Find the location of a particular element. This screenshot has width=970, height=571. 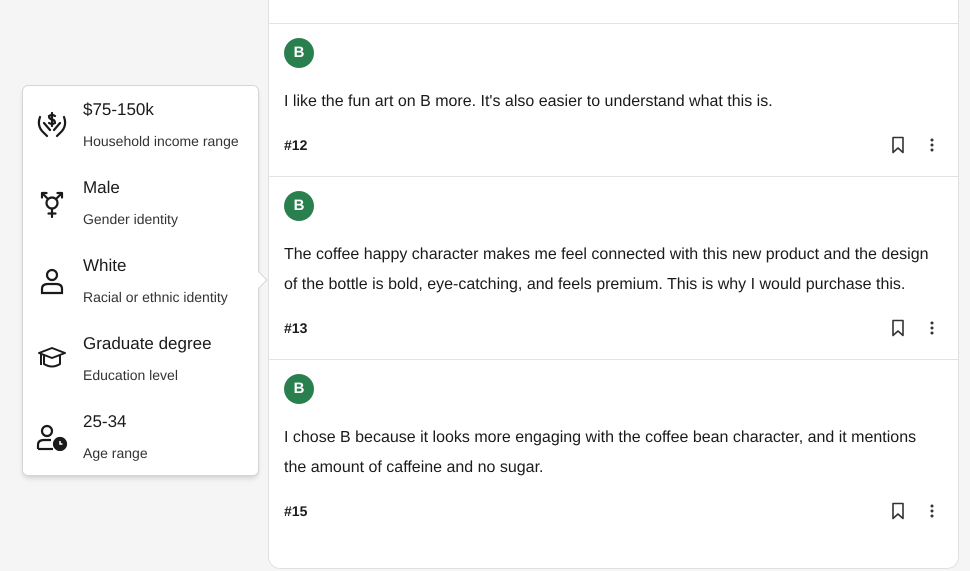

response-number: #15 is located at coordinates (296, 511).